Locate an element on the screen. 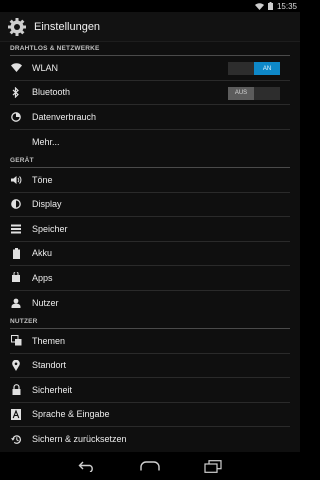  settings-item-location: Standort is located at coordinates (150, 366).